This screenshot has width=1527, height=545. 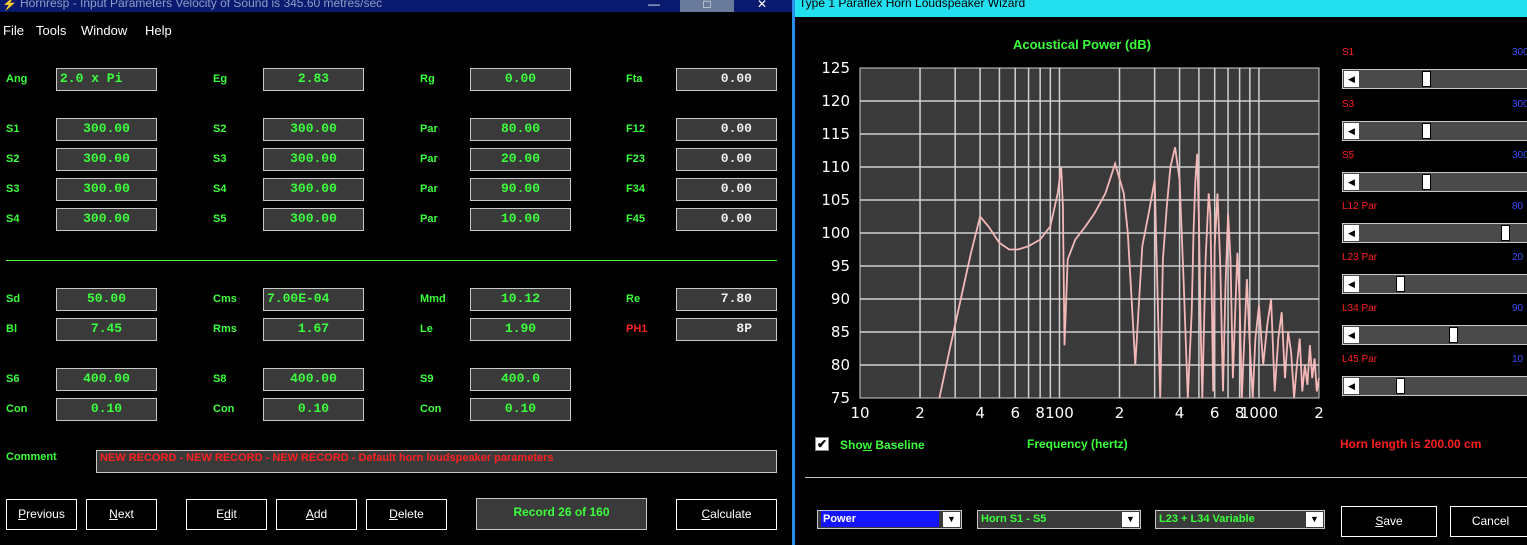 What do you see at coordinates (520, 329) in the screenshot?
I see `param-field-le: 1.90` at bounding box center [520, 329].